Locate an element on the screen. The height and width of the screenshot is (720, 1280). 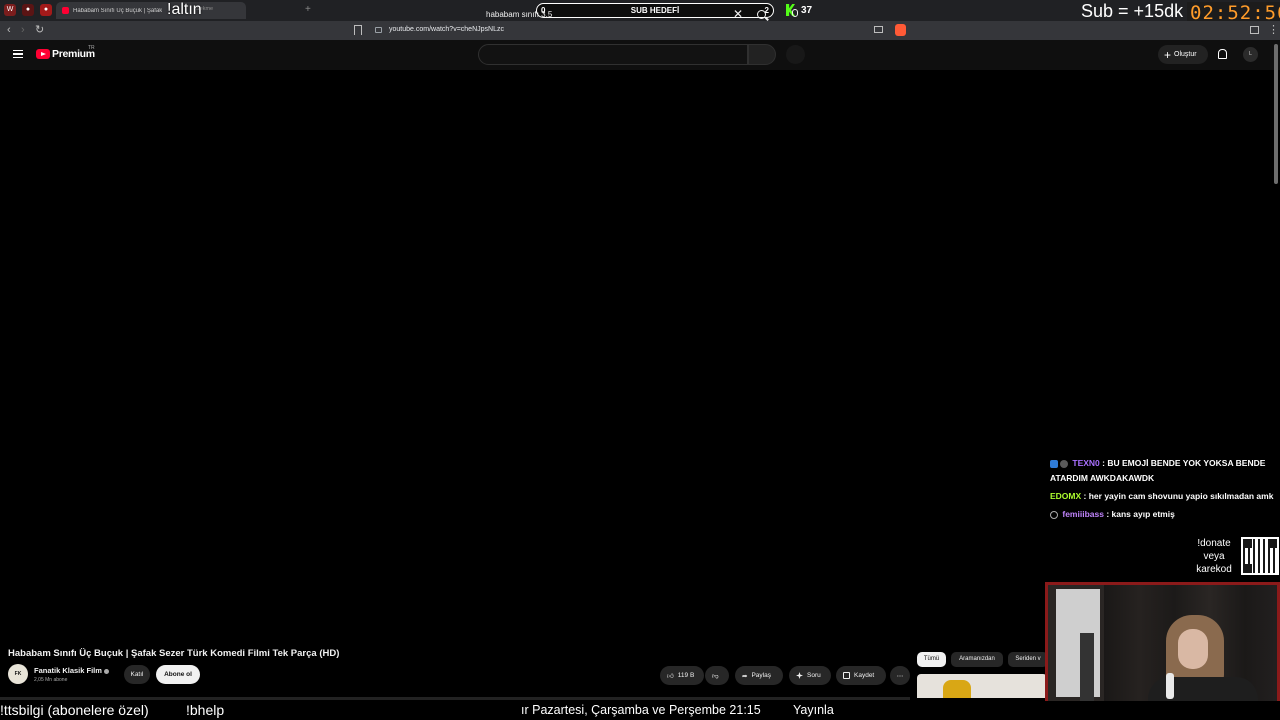
qr-code-icon is located at coordinates (1260, 556).